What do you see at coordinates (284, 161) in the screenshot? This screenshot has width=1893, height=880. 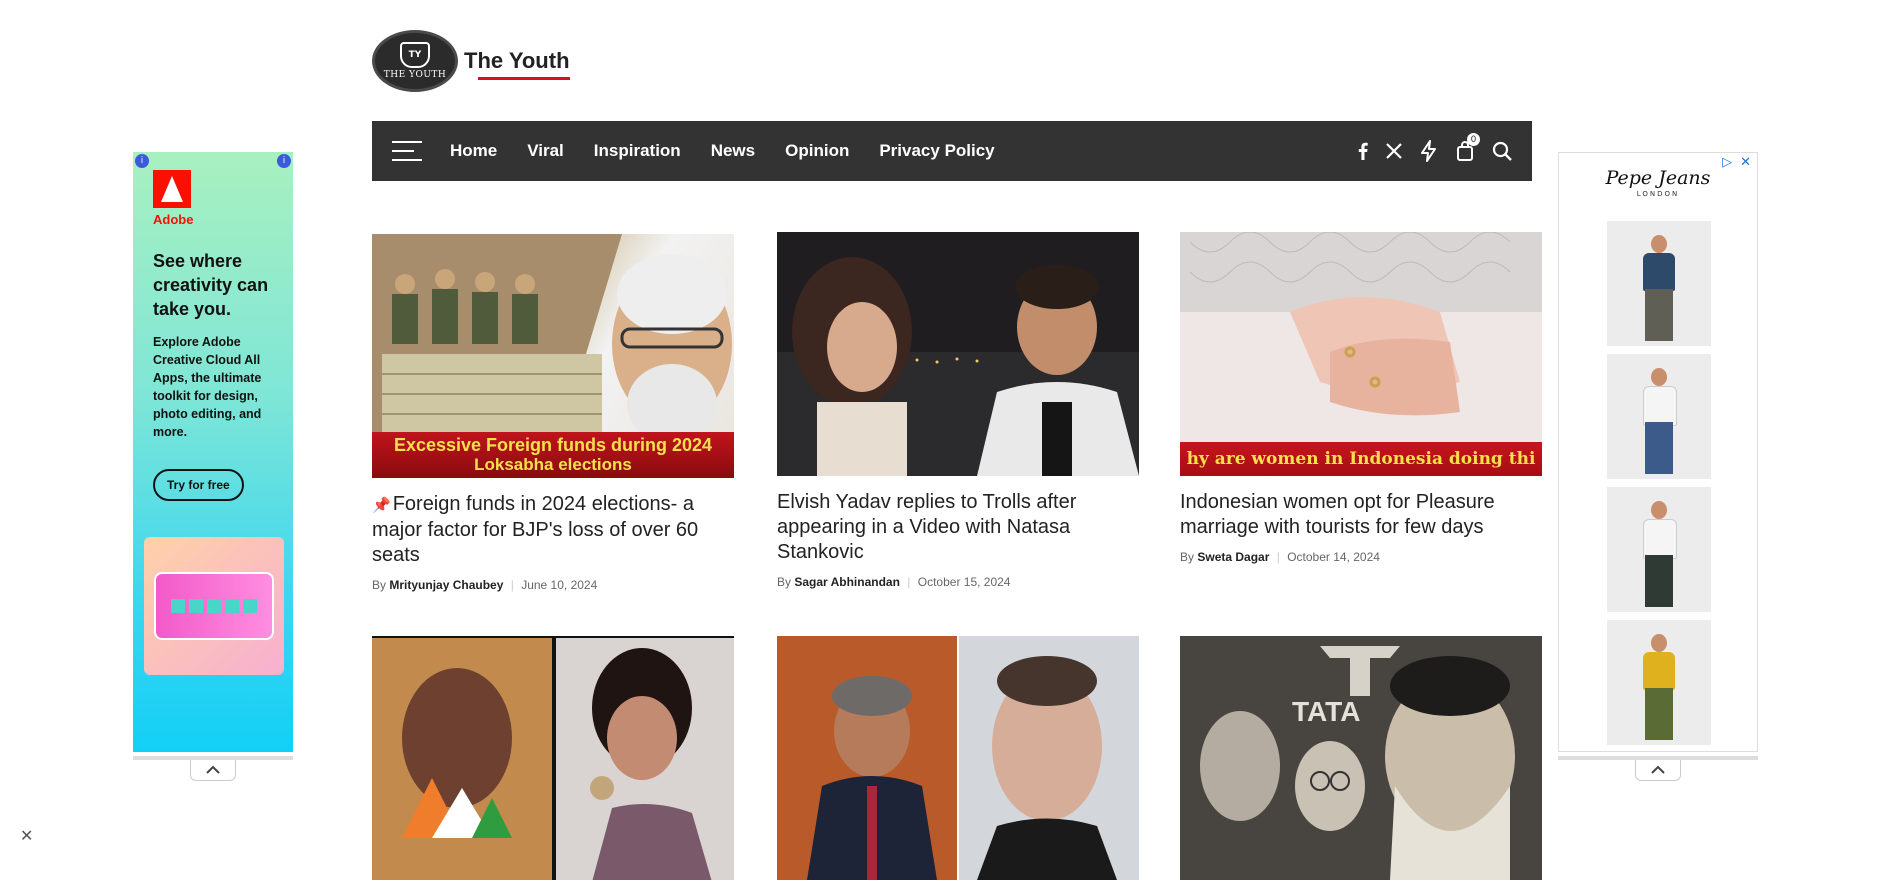 I see `ad-choices-icon: i` at bounding box center [284, 161].